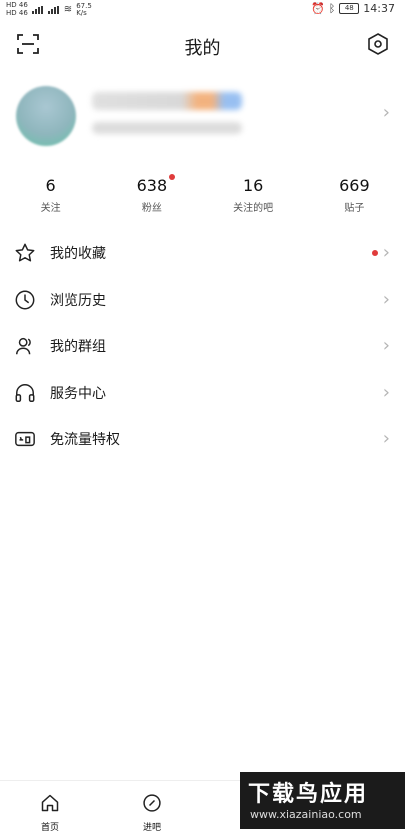 This screenshot has height=833, width=405. Describe the element at coordinates (306, 814) in the screenshot. I see `watermark-url: www.xiazainiao.com` at that location.